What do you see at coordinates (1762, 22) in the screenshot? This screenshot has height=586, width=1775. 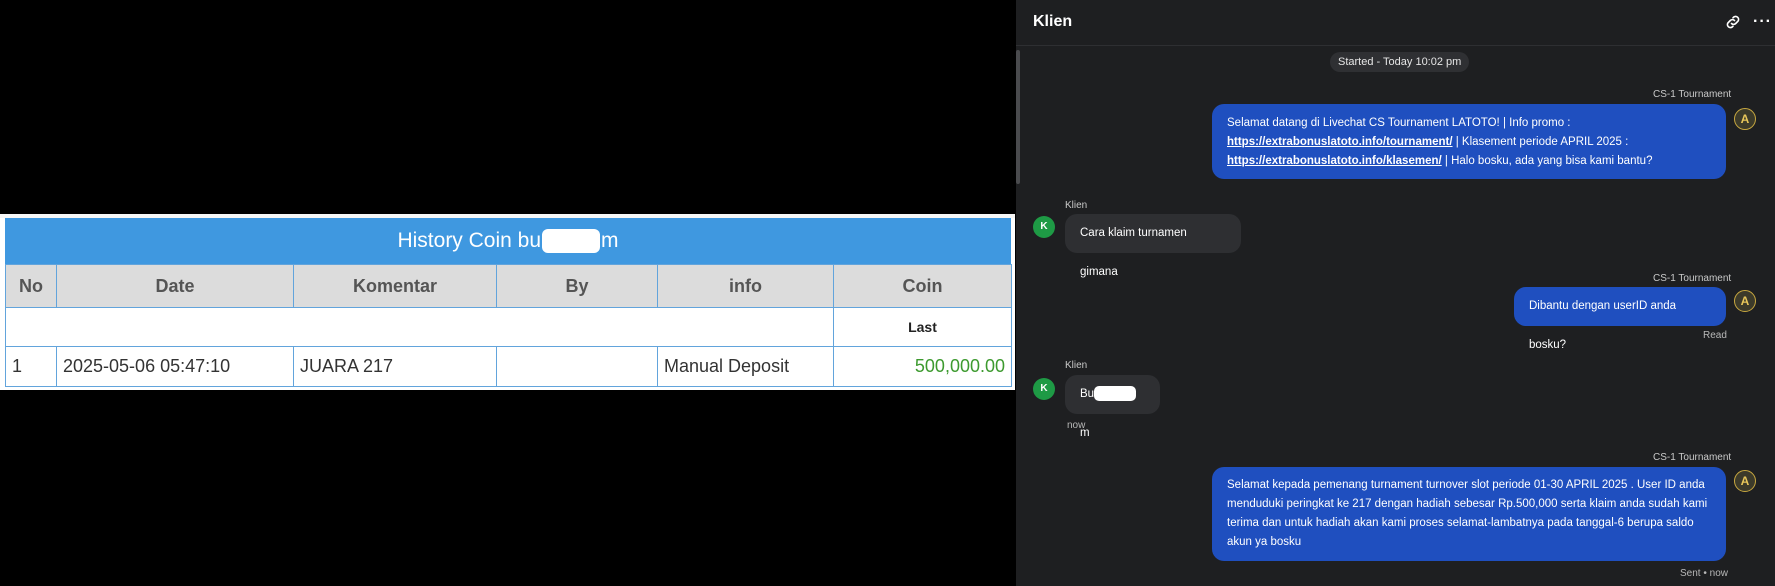 I see `more-options-icon: ···` at bounding box center [1762, 22].